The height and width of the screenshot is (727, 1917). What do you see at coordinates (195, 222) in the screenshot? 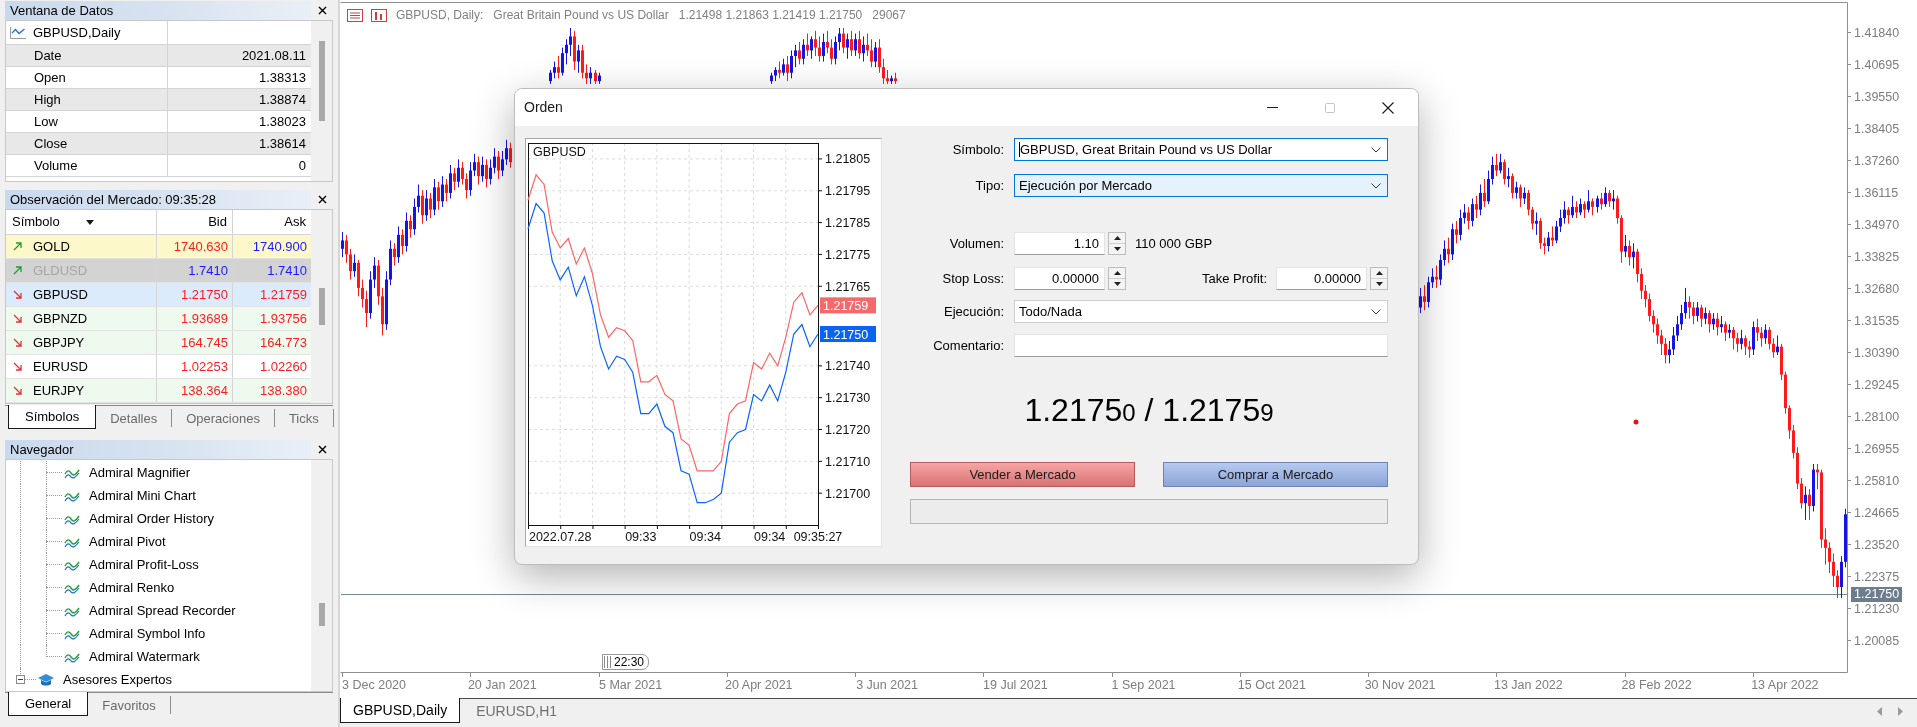
I see `column-header: Bid` at bounding box center [195, 222].